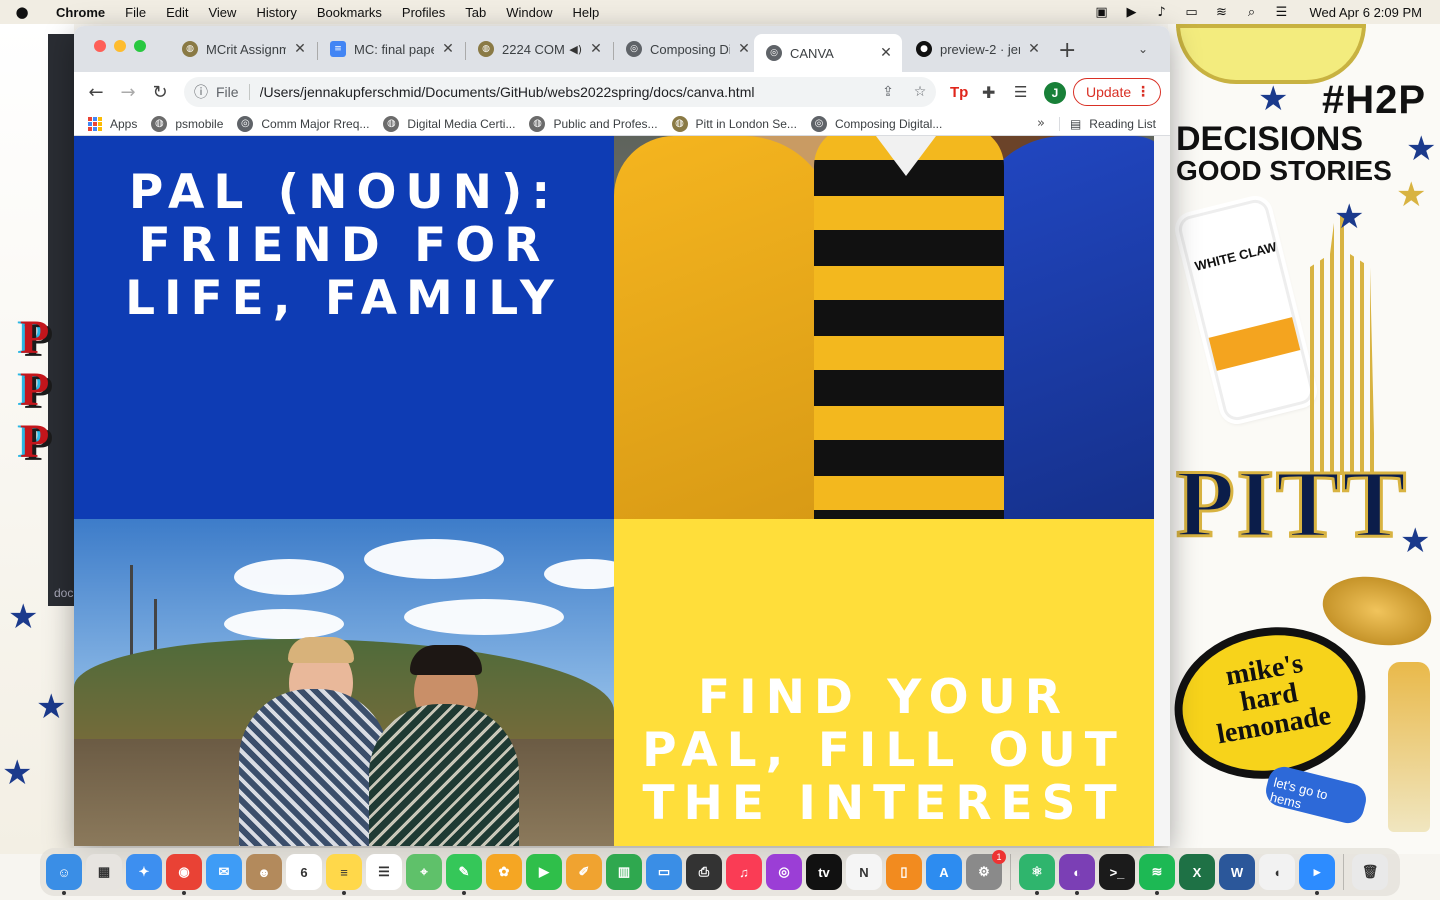 This screenshot has width=1440, height=900. Describe the element at coordinates (980, 49) in the screenshot. I see `tab-title: preview-2 · jen` at that location.